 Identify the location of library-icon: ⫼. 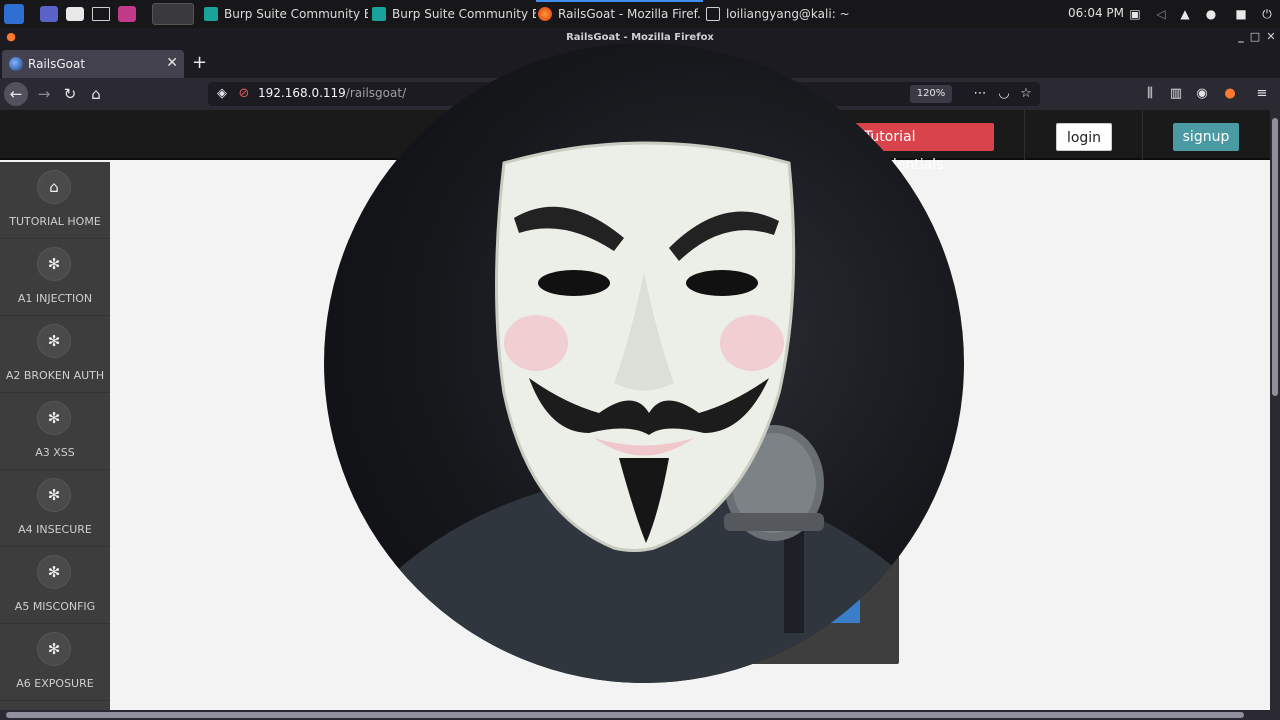
(1150, 94).